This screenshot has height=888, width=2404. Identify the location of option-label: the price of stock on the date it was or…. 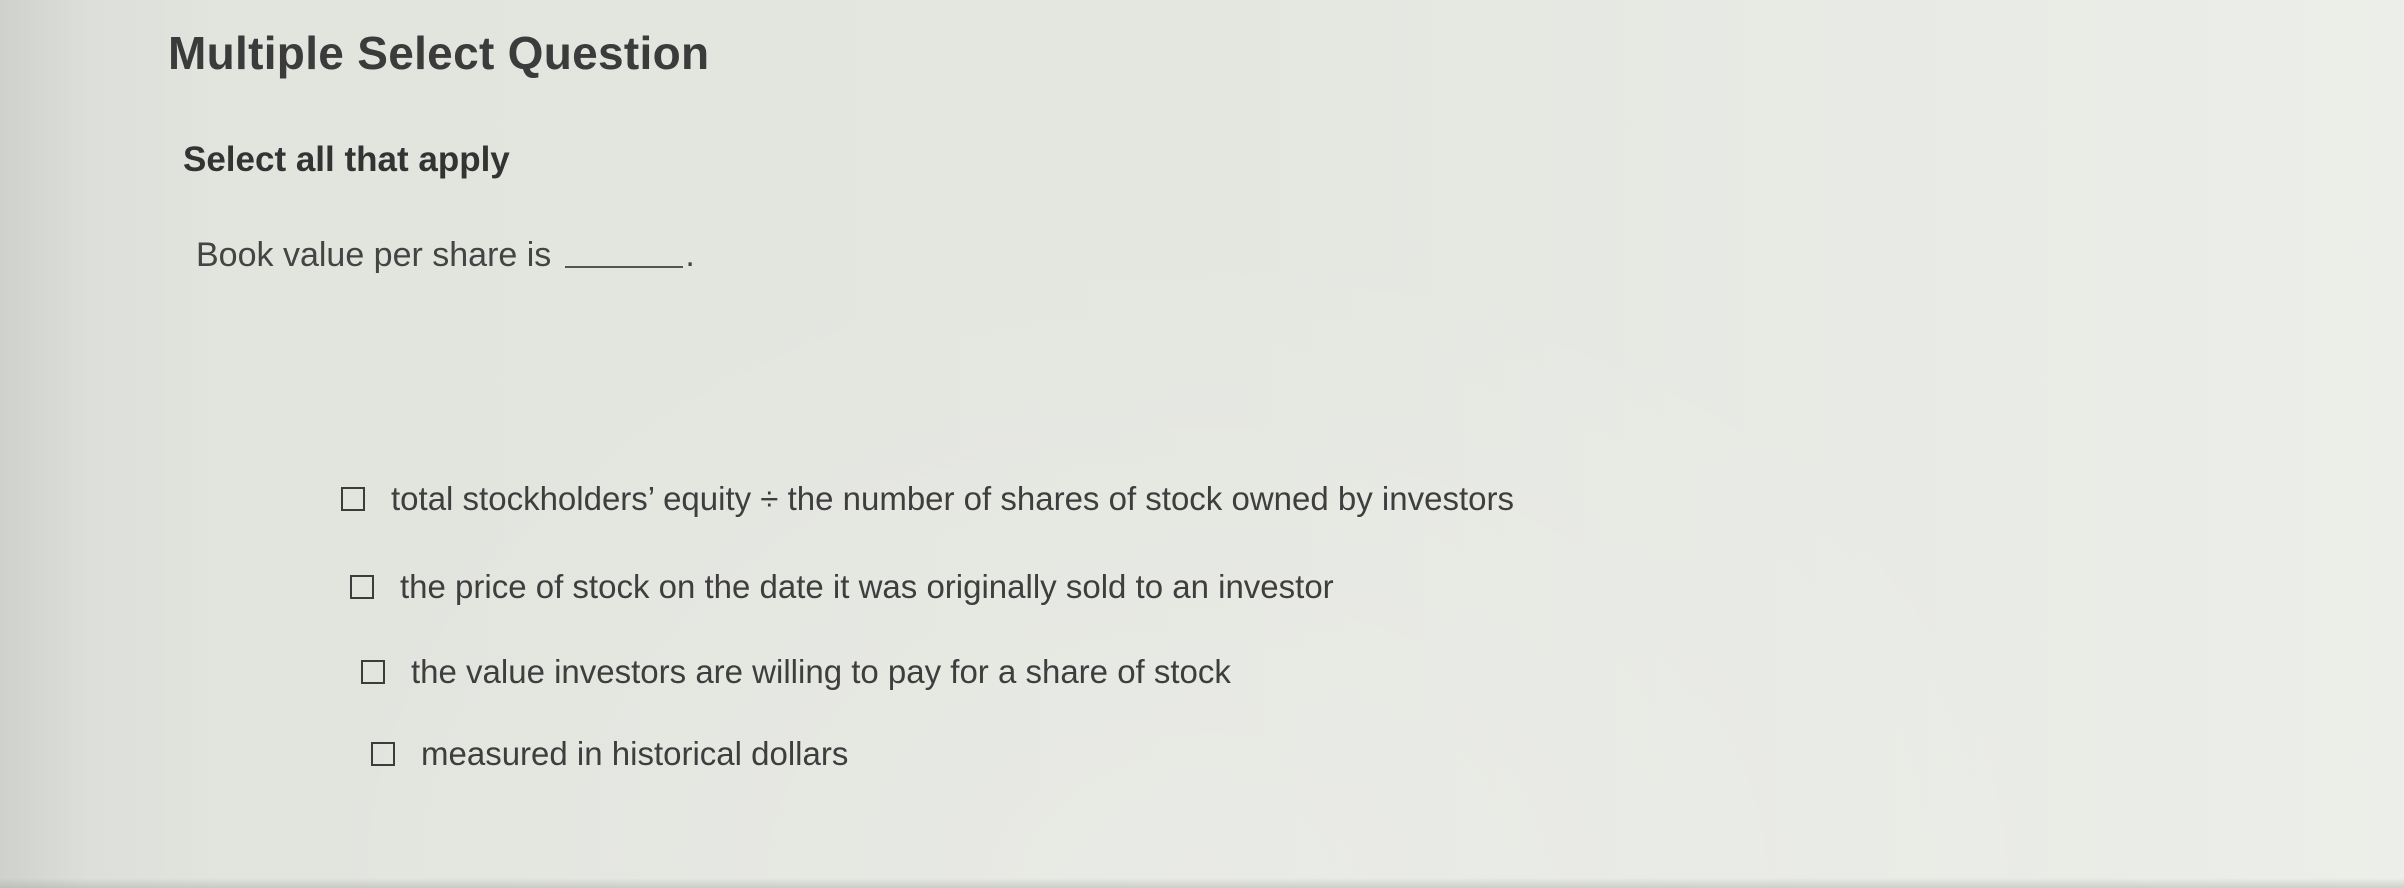
(867, 586).